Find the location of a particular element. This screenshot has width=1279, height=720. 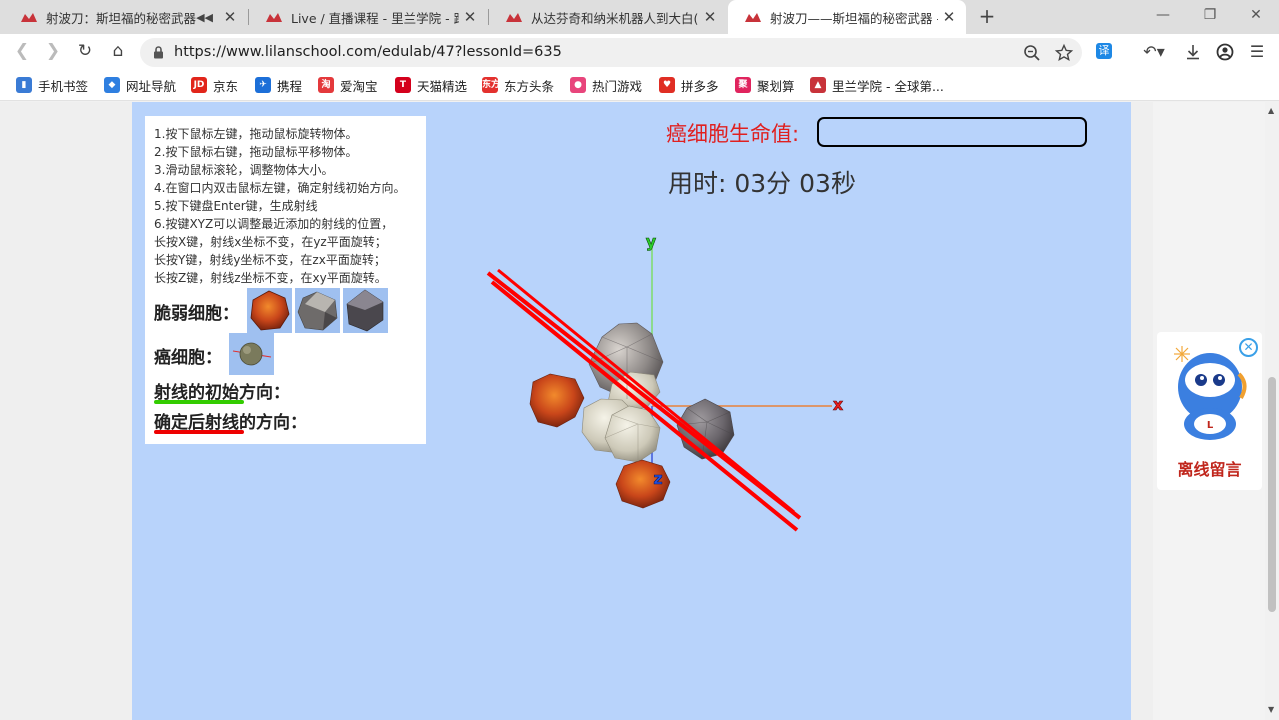

instruction-line: 6.按键XYZ可以调整最近添加的射线的位置， is located at coordinates (274, 224).